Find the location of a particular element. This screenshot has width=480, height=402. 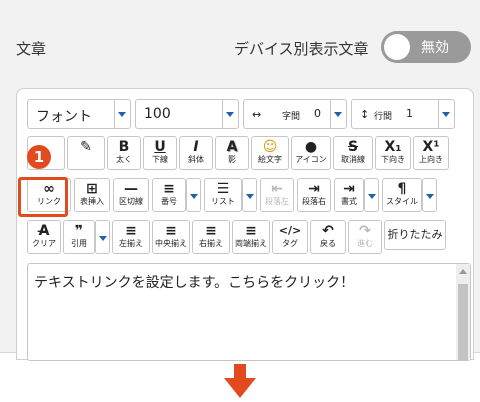

style-dropdown is located at coordinates (429, 195).